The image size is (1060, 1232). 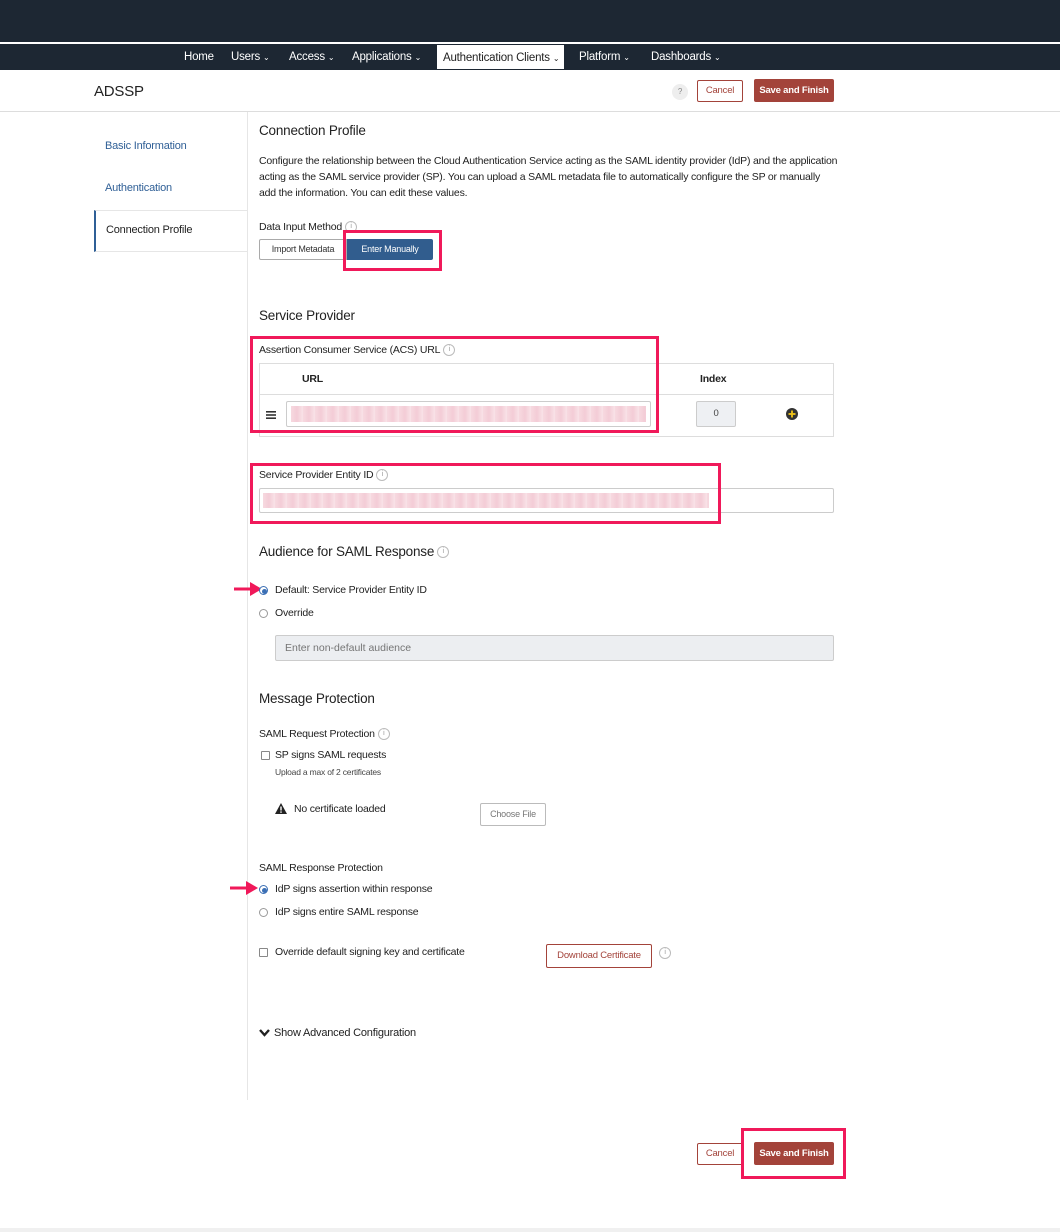 What do you see at coordinates (716, 414) in the screenshot?
I see `acs-index-input: 0` at bounding box center [716, 414].